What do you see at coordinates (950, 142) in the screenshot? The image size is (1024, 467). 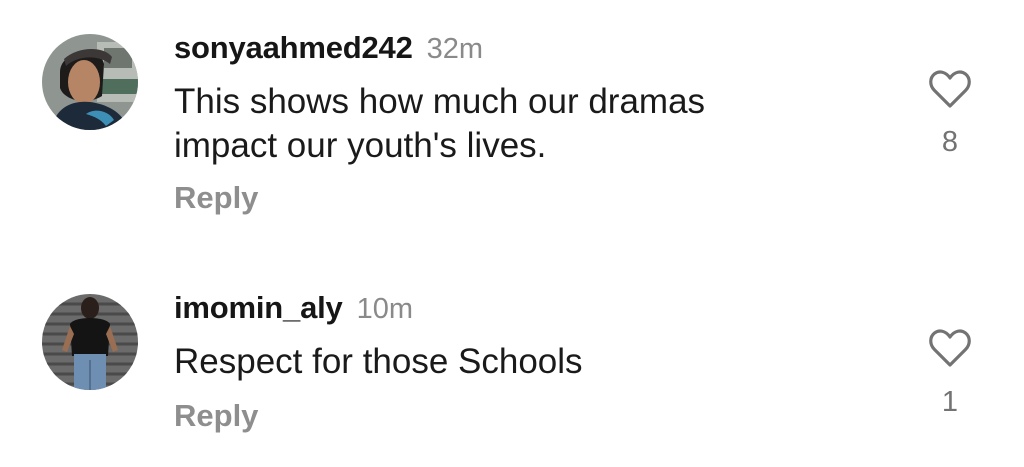 I see `like-count: 8` at bounding box center [950, 142].